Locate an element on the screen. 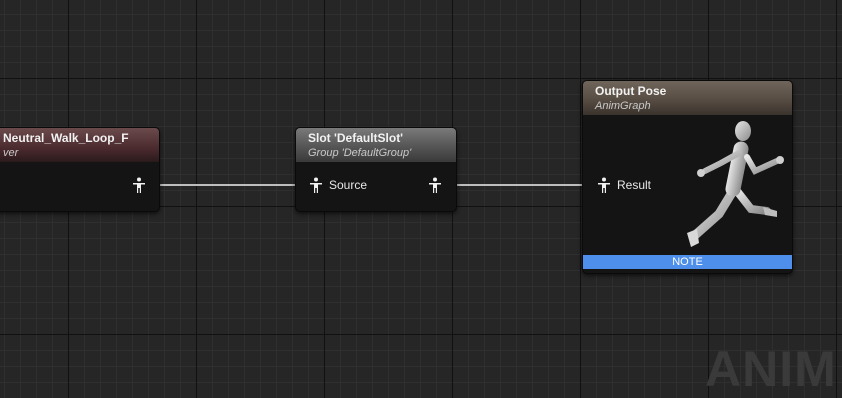 This screenshot has width=842, height=398. pin-label: Source is located at coordinates (348, 185).